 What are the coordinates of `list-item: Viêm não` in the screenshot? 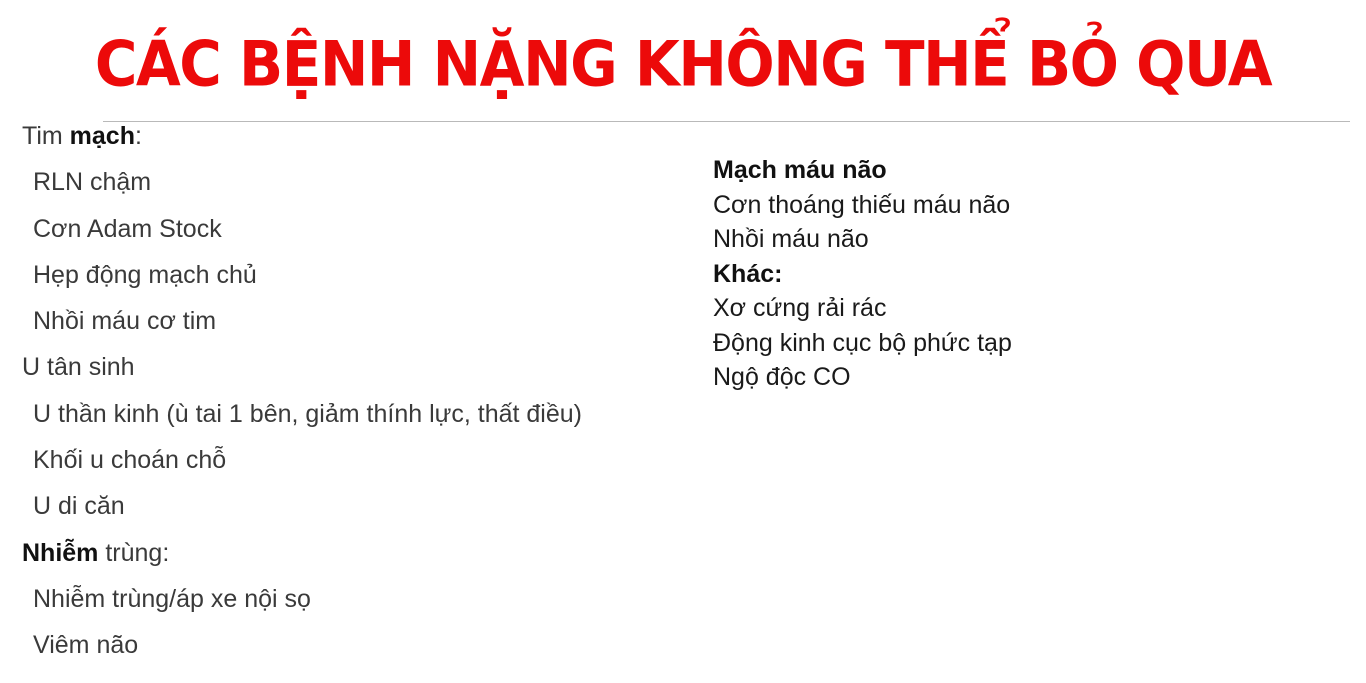 It's located at (86, 645).